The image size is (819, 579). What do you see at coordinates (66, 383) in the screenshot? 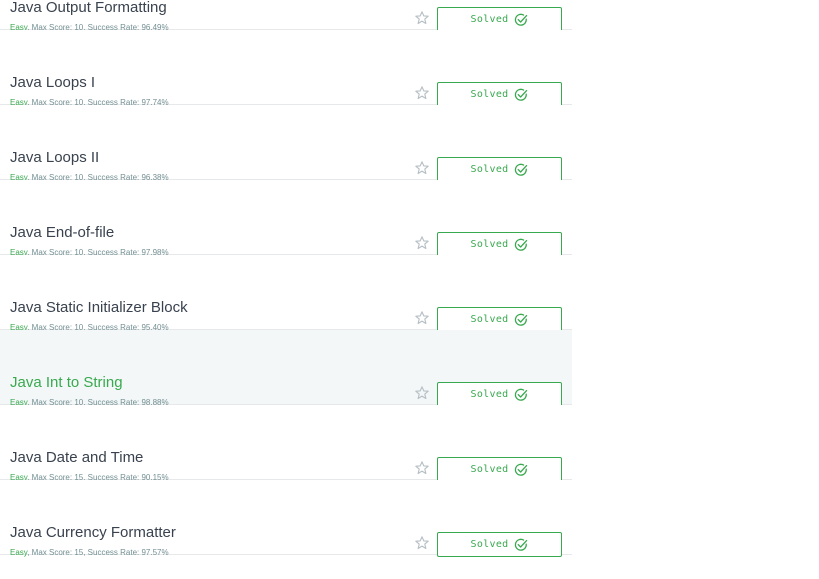
I see `challenge-title: Java Int to String` at bounding box center [66, 383].